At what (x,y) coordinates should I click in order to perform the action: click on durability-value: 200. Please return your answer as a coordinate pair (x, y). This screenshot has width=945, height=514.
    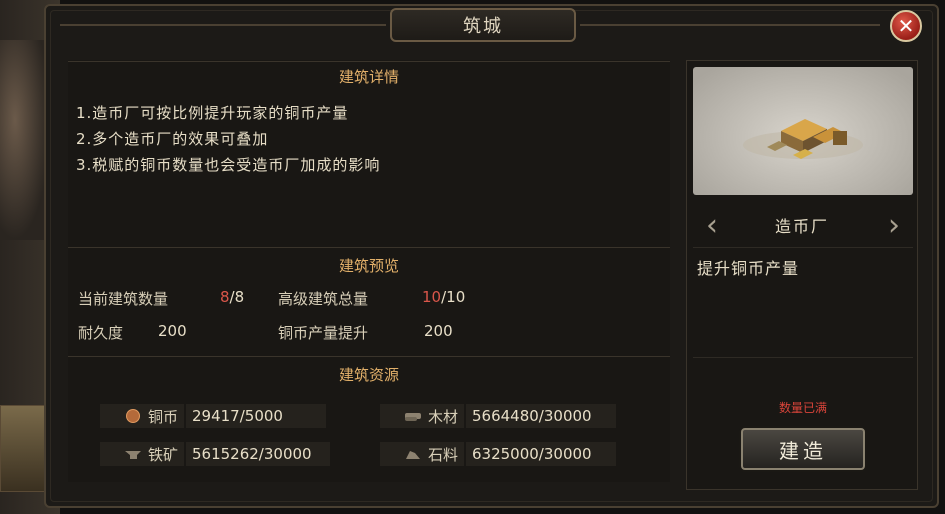
    Looking at the image, I should click on (172, 331).